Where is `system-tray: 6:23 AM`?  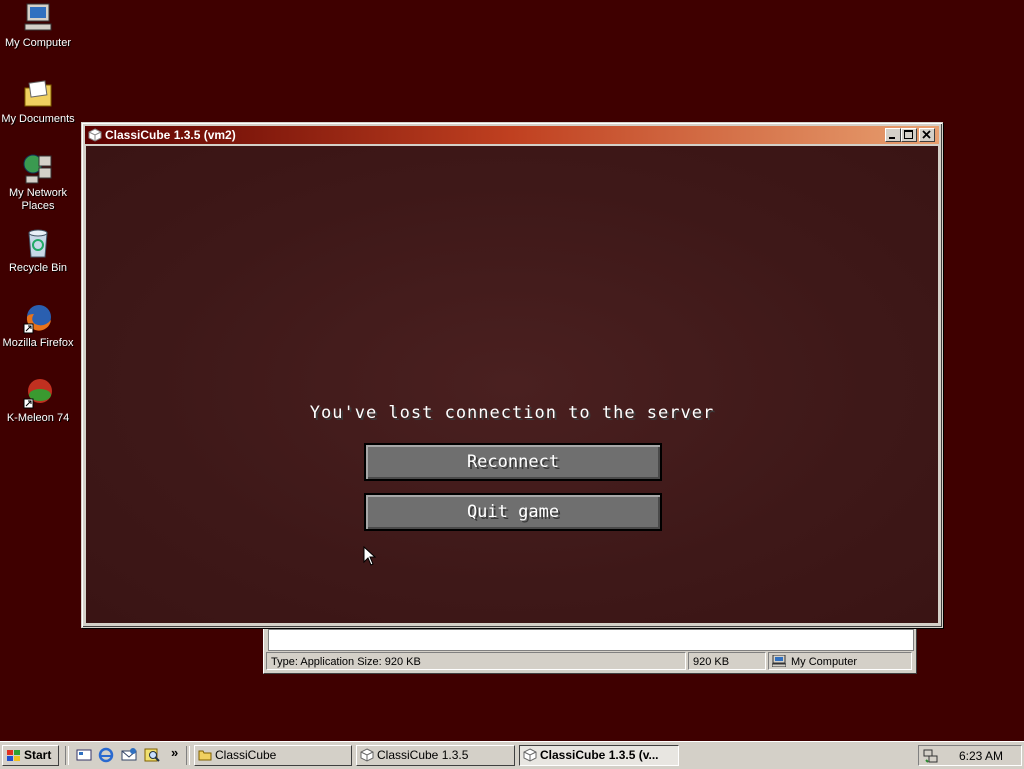
system-tray: 6:23 AM is located at coordinates (970, 755).